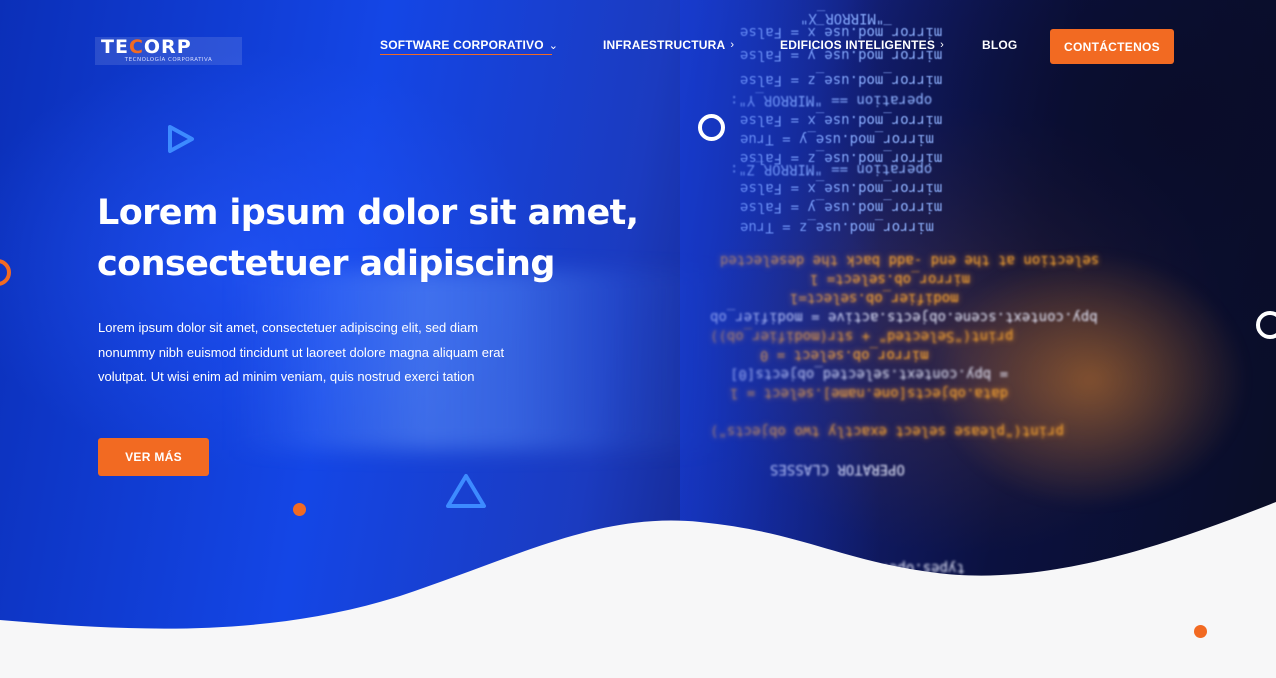  I want to click on logo-tagline: TECNOLOGÍA CORPORATIVA, so click(168, 60).